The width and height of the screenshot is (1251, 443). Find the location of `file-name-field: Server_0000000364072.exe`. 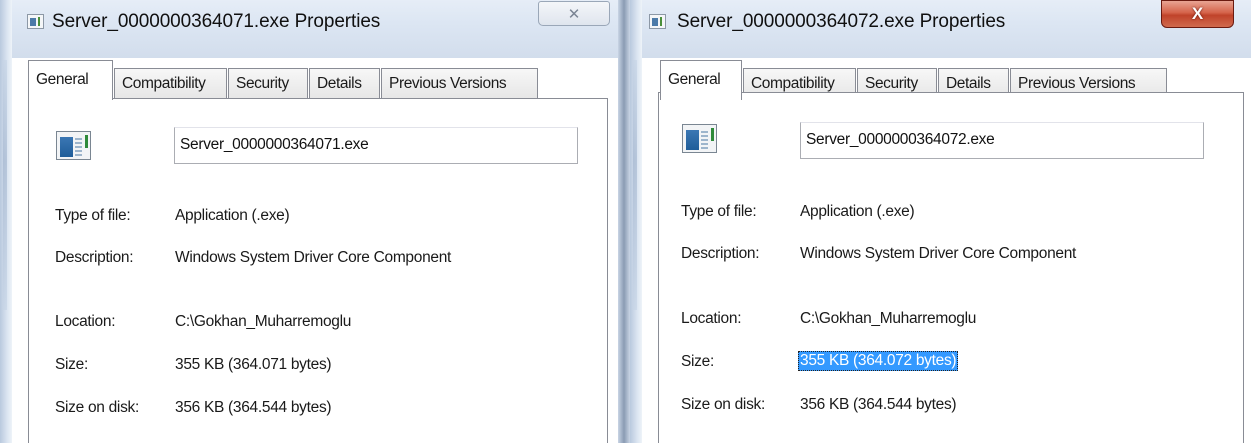

file-name-field: Server_0000000364072.exe is located at coordinates (1002, 140).